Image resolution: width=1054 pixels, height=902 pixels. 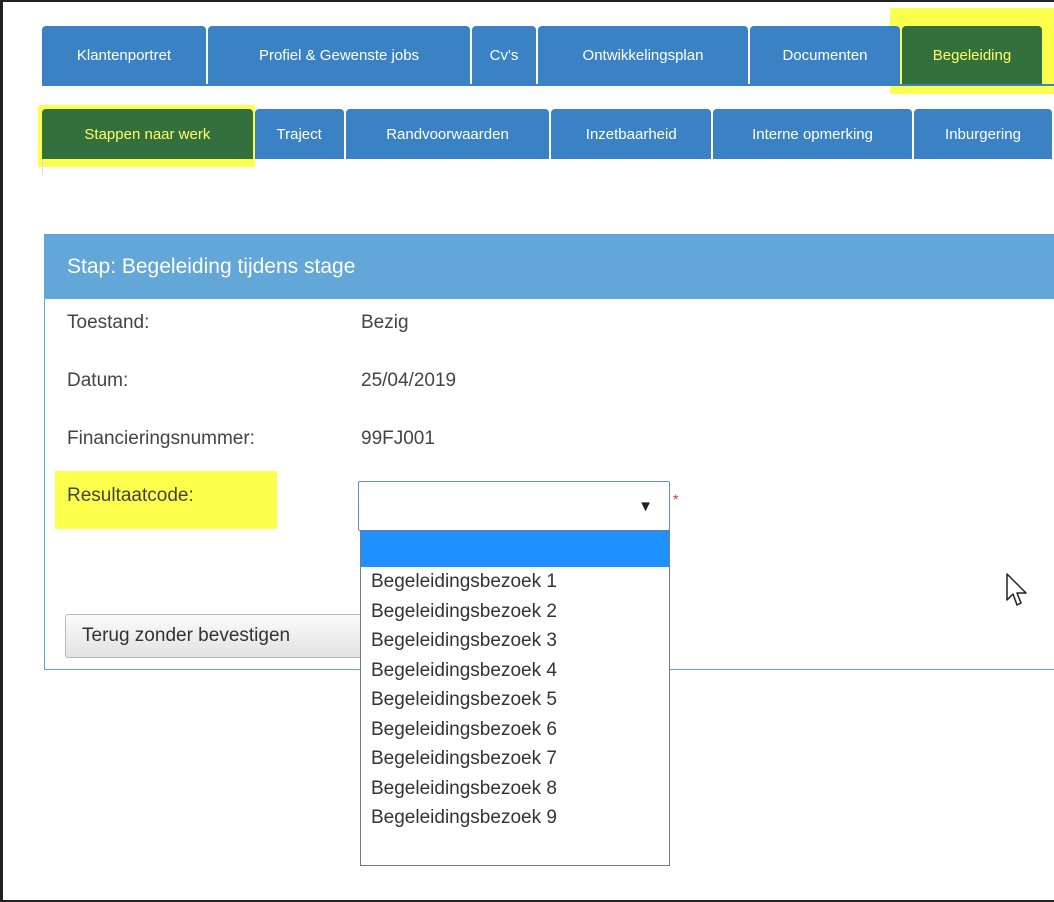 I want to click on dropdown-option-empty, so click(x=515, y=549).